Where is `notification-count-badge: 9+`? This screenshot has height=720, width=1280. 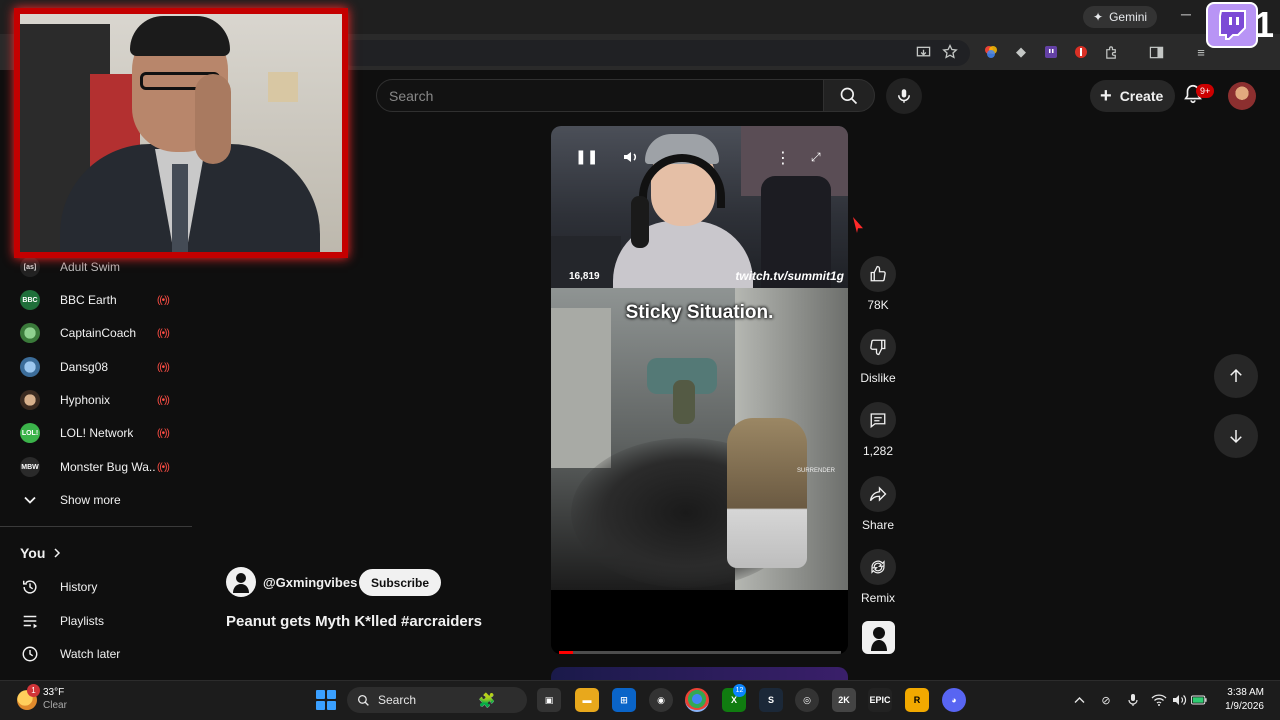 notification-count-badge: 9+ is located at coordinates (1205, 91).